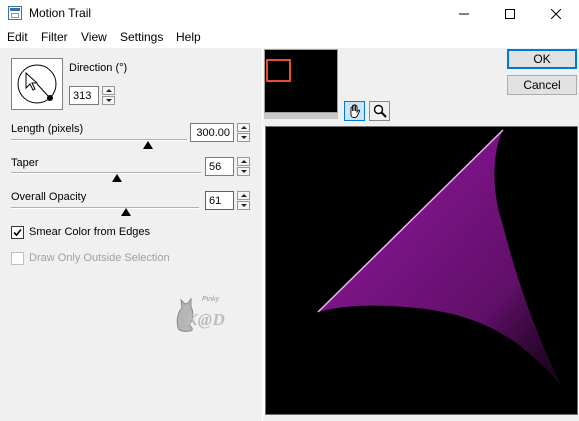 The height and width of the screenshot is (421, 579). I want to click on direction-input: 313, so click(84, 95).